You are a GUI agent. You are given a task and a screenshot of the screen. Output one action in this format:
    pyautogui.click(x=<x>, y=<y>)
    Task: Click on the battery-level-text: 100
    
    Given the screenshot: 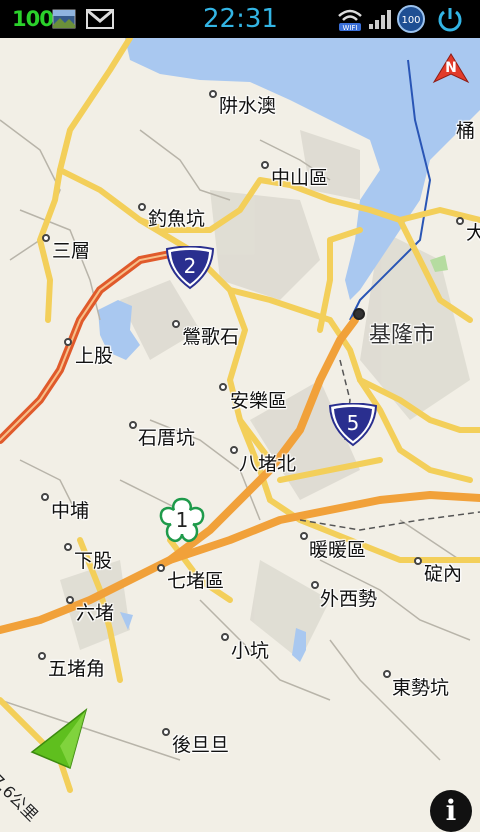 What is the action you would take?
    pyautogui.click(x=33, y=19)
    